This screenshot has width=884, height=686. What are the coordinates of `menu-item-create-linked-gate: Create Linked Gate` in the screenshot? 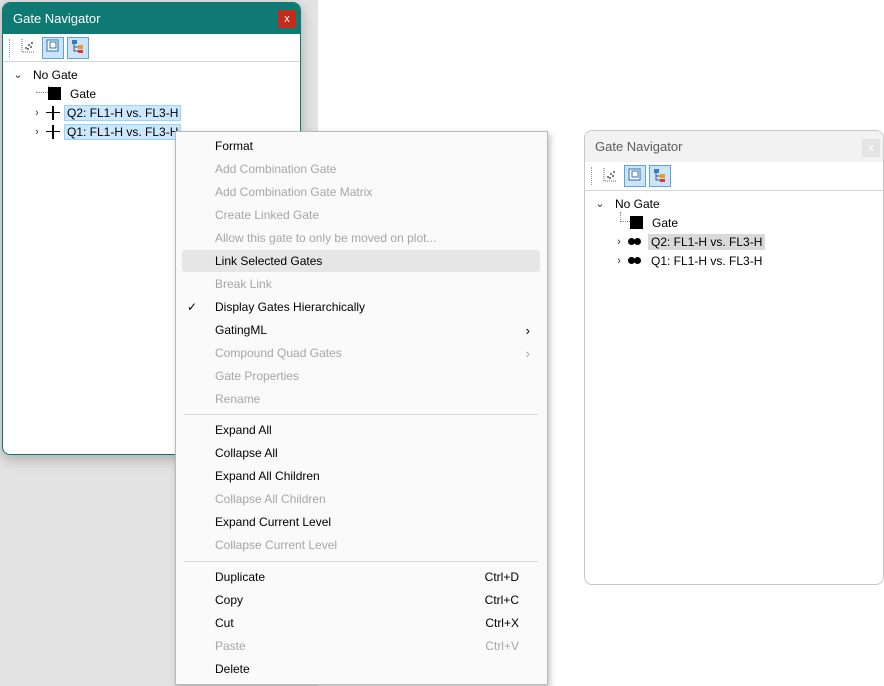 It's located at (361, 215).